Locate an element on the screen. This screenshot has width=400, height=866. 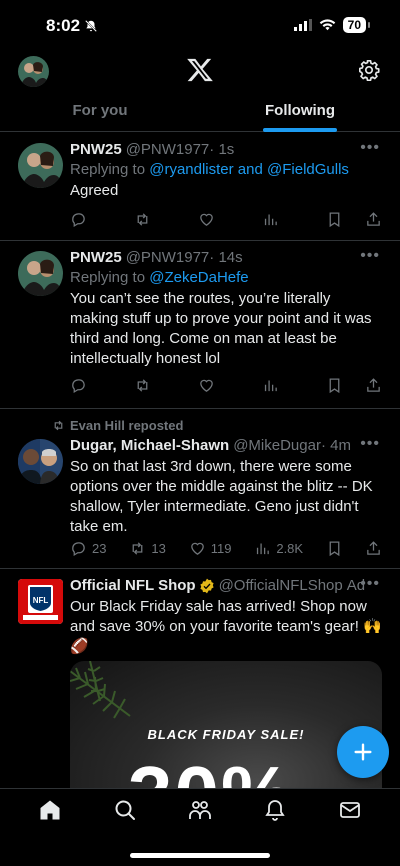
post-avatar: NFL is located at coordinates (40, 601).